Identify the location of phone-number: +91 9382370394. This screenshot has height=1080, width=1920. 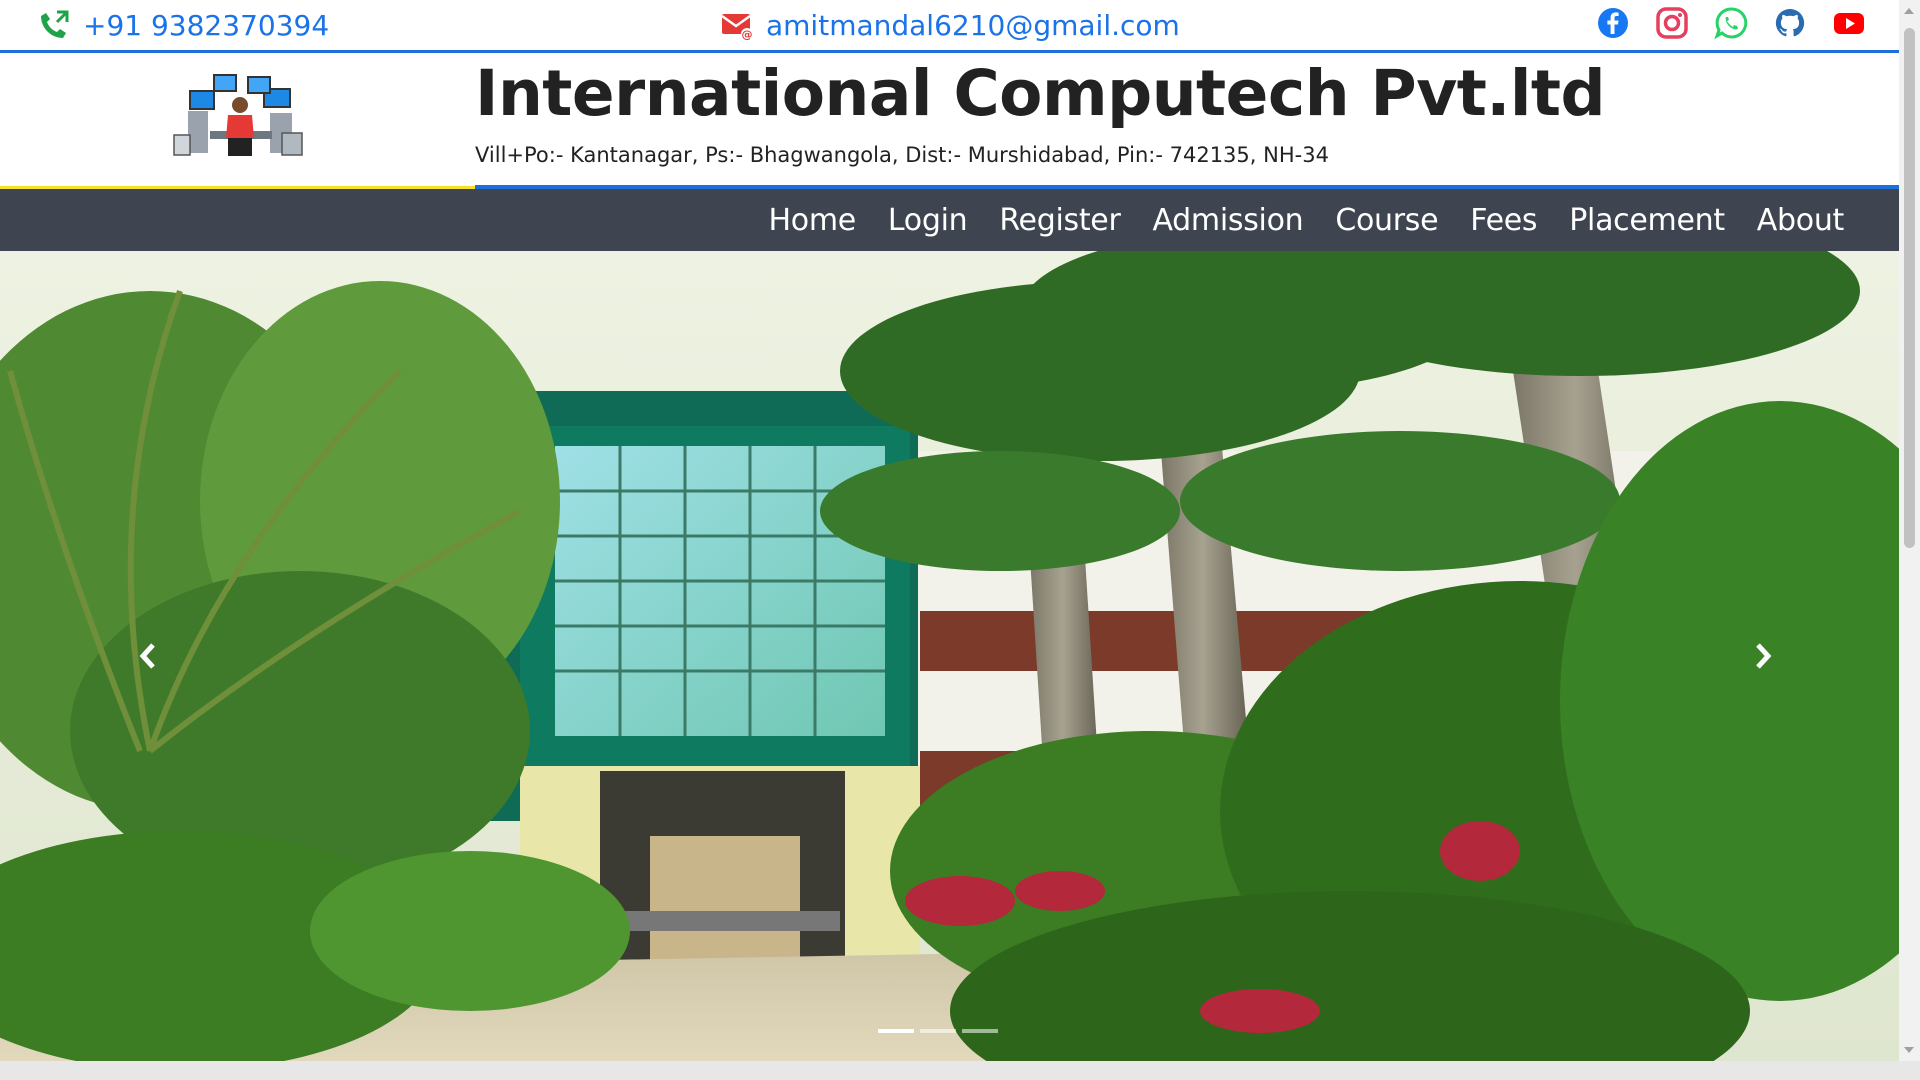
(206, 25).